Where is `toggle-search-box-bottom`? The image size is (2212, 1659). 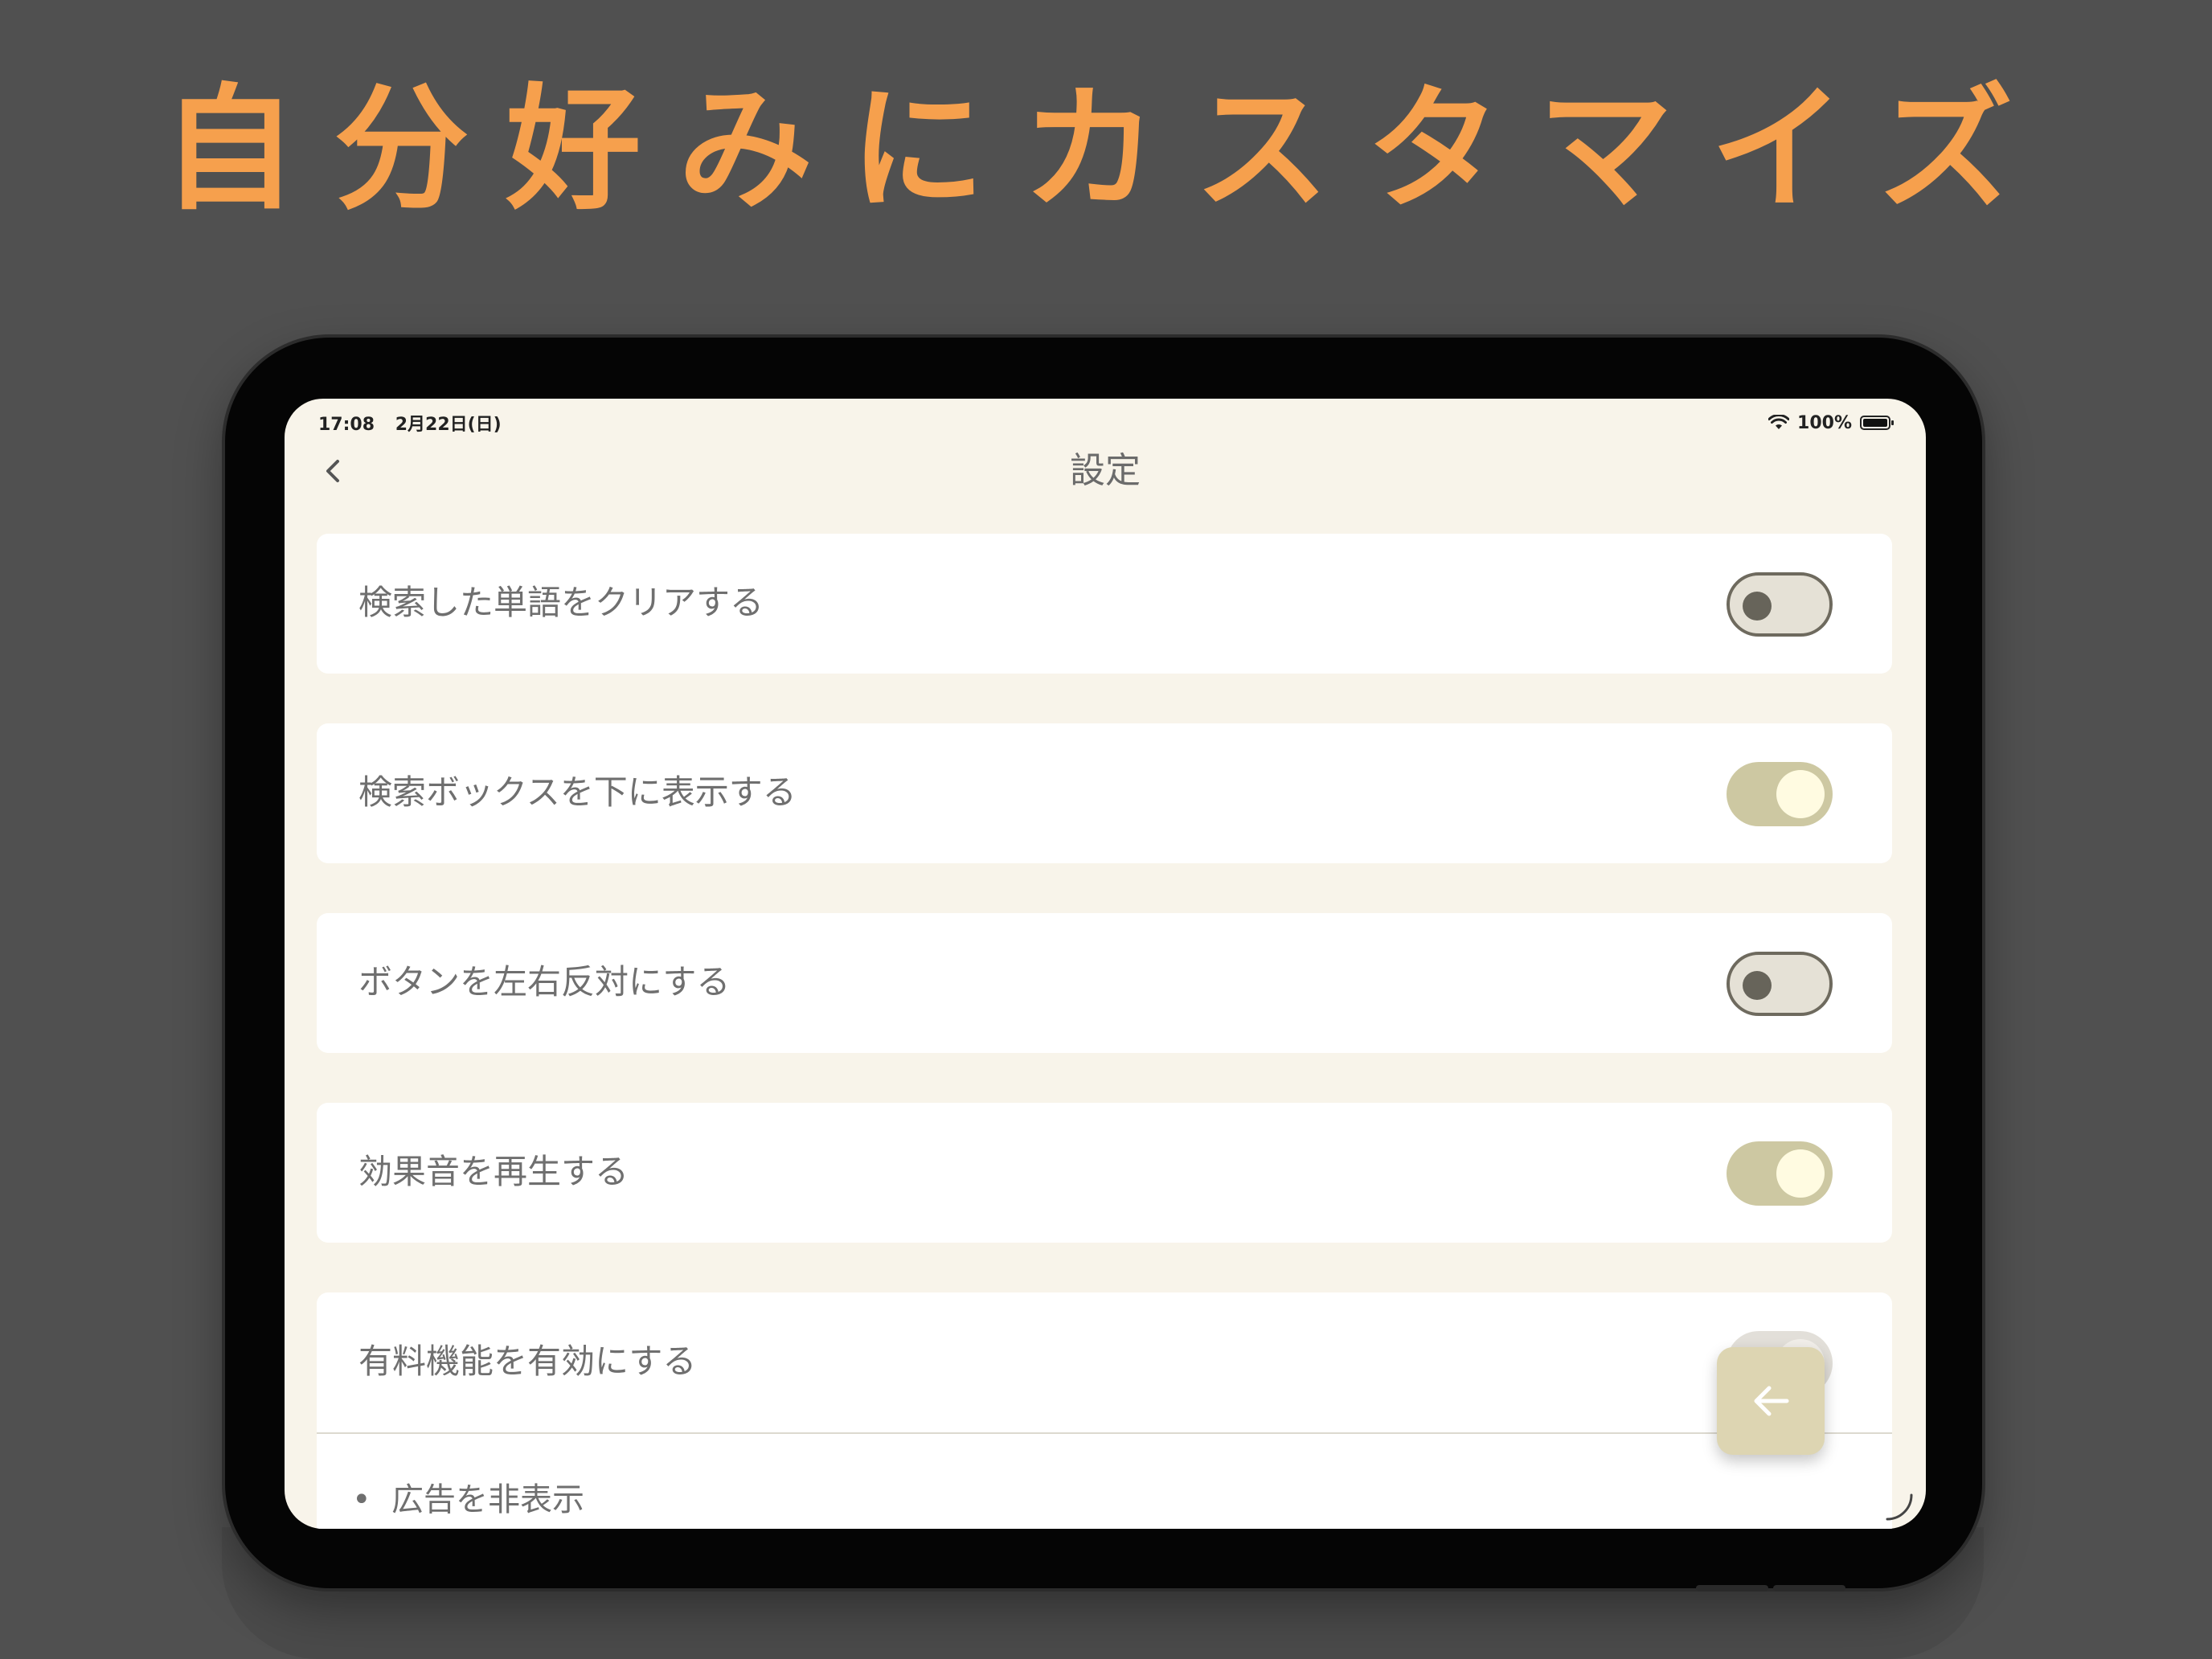 toggle-search-box-bottom is located at coordinates (1780, 794).